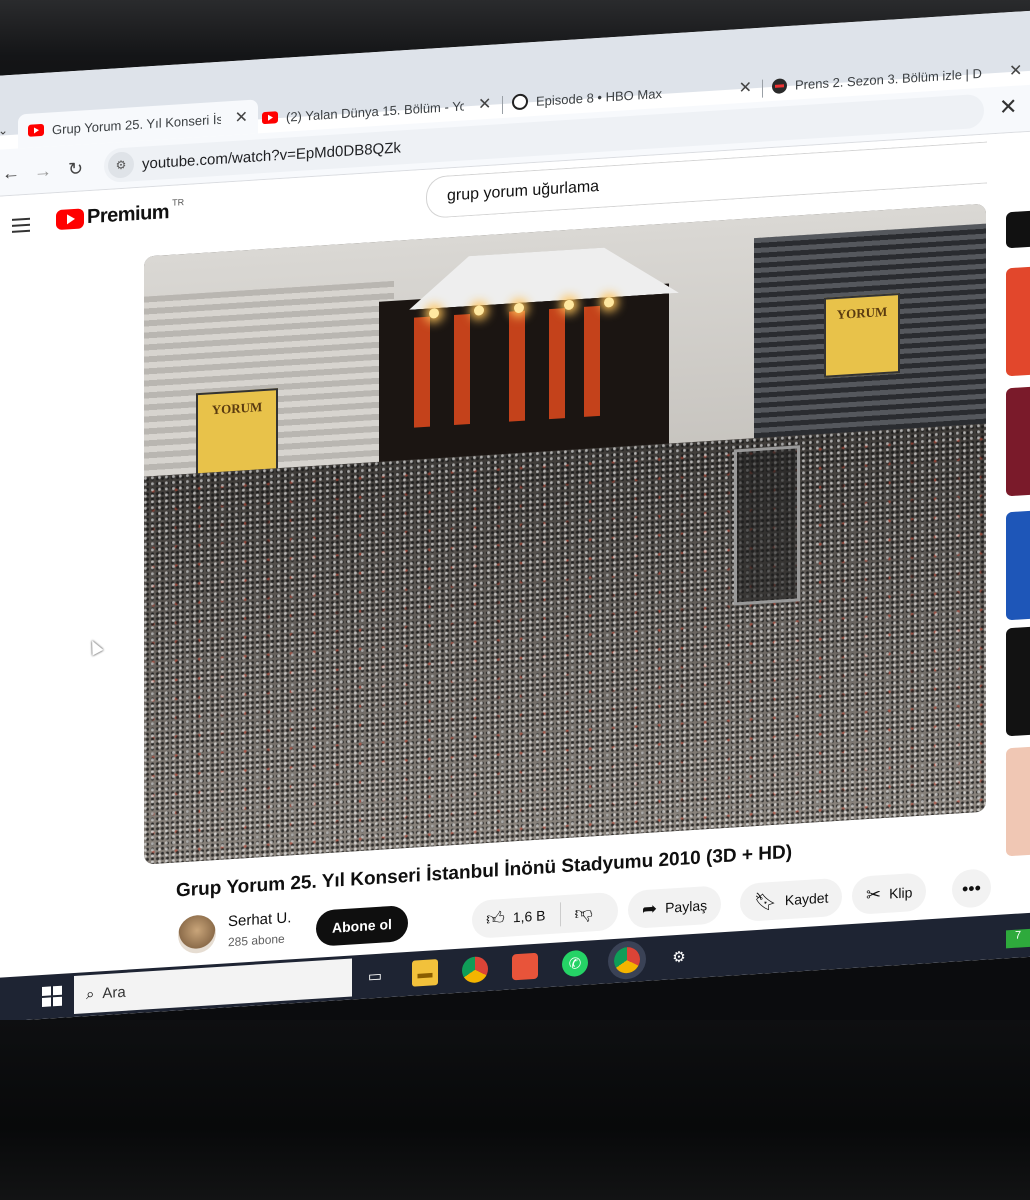  Describe the element at coordinates (21, 225) in the screenshot. I see `menu-icon` at that location.